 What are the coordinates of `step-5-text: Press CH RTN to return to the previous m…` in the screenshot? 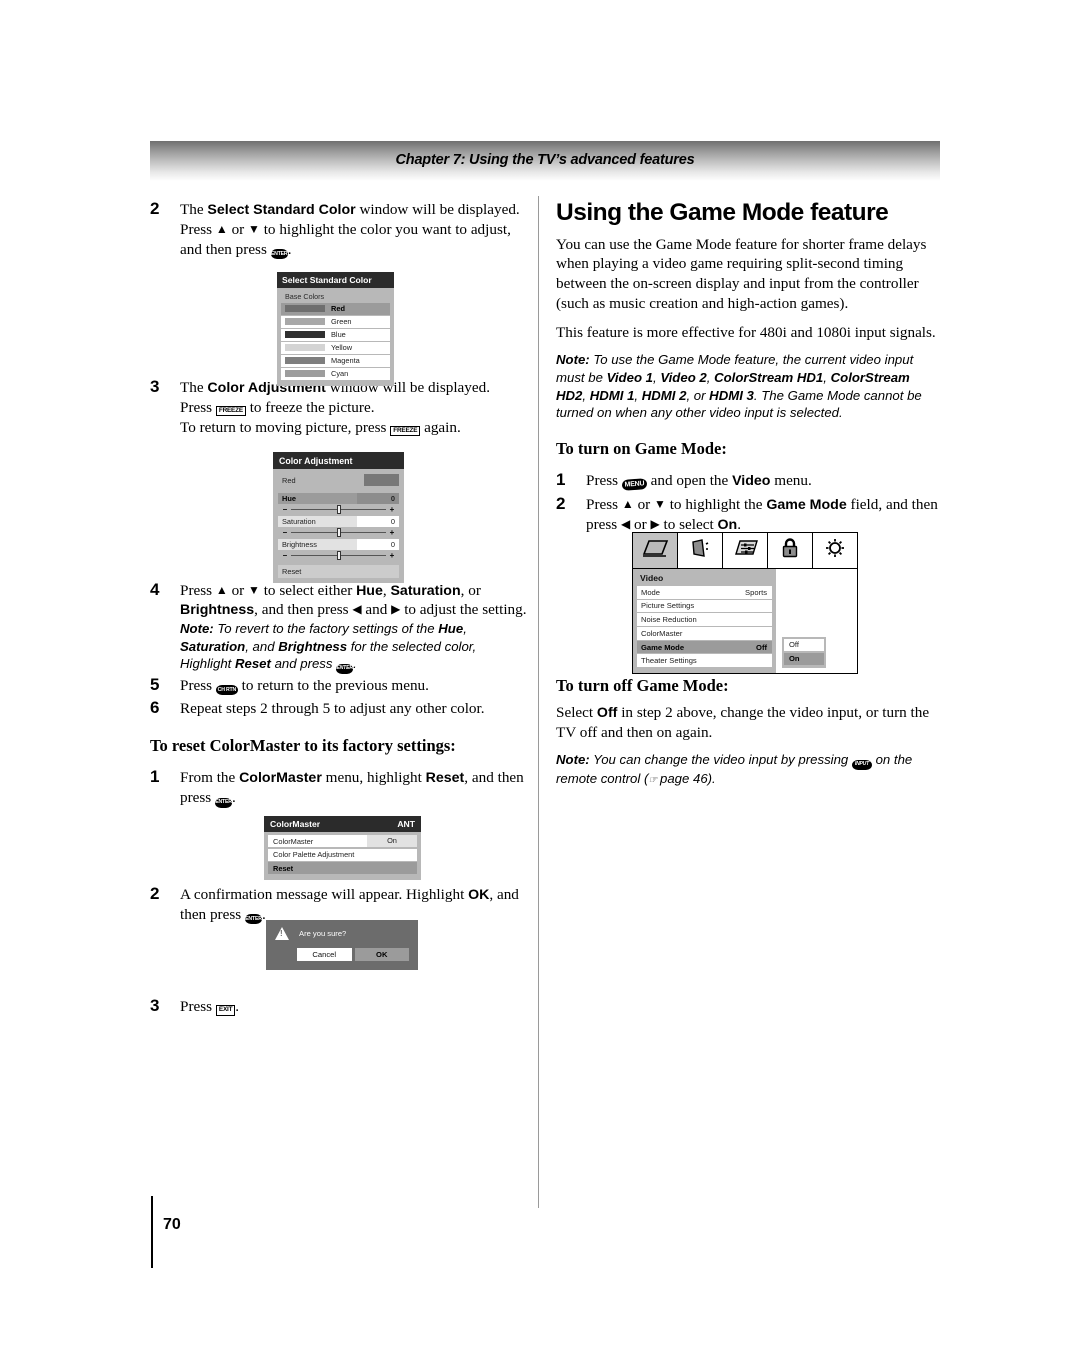 It's located at (354, 686).